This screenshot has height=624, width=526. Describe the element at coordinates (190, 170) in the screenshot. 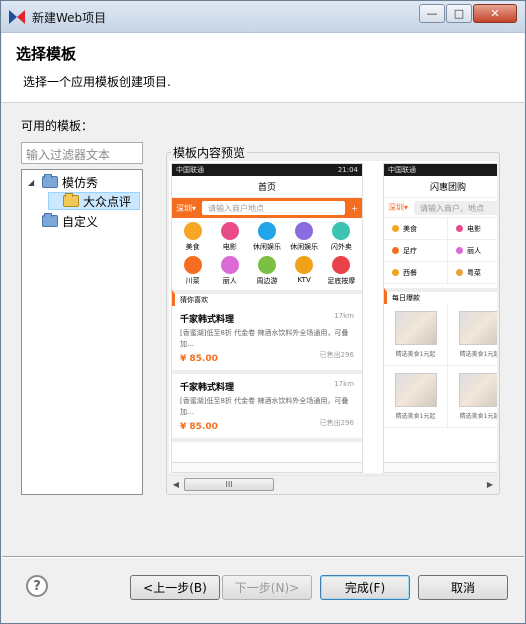

I see `carrier-text: 中国联通` at that location.